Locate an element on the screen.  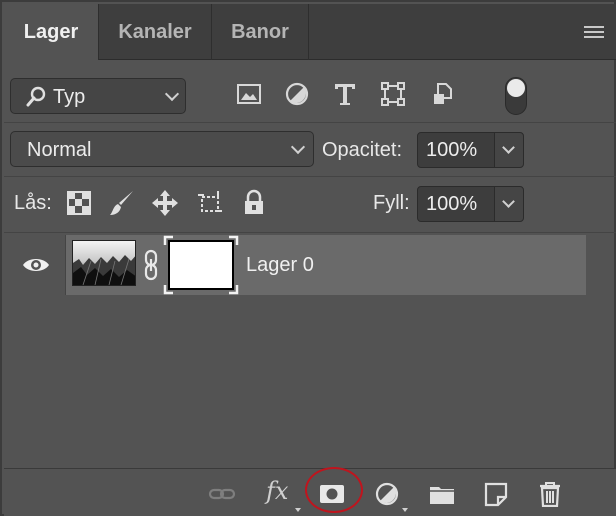
layer-thumbnail-image is located at coordinates (104, 263).